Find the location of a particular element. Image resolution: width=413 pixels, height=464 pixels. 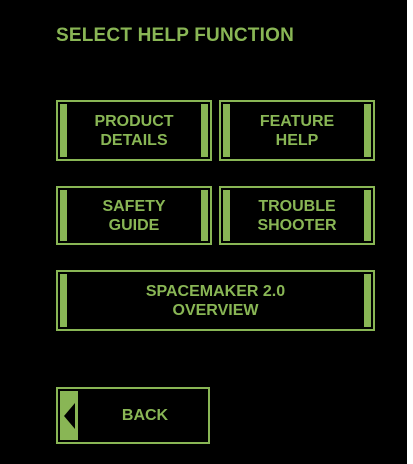

trouble-shooter-label-line2: SHOOTER is located at coordinates (297, 225).